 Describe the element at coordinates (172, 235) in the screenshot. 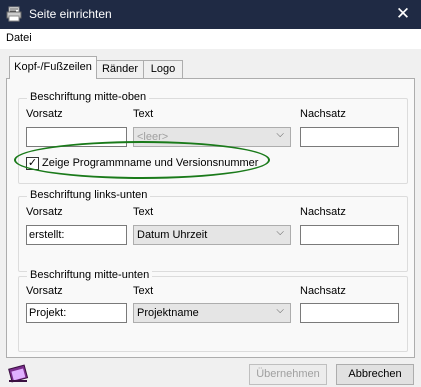

I see `text-select-value: Datum Uhrzeit` at that location.